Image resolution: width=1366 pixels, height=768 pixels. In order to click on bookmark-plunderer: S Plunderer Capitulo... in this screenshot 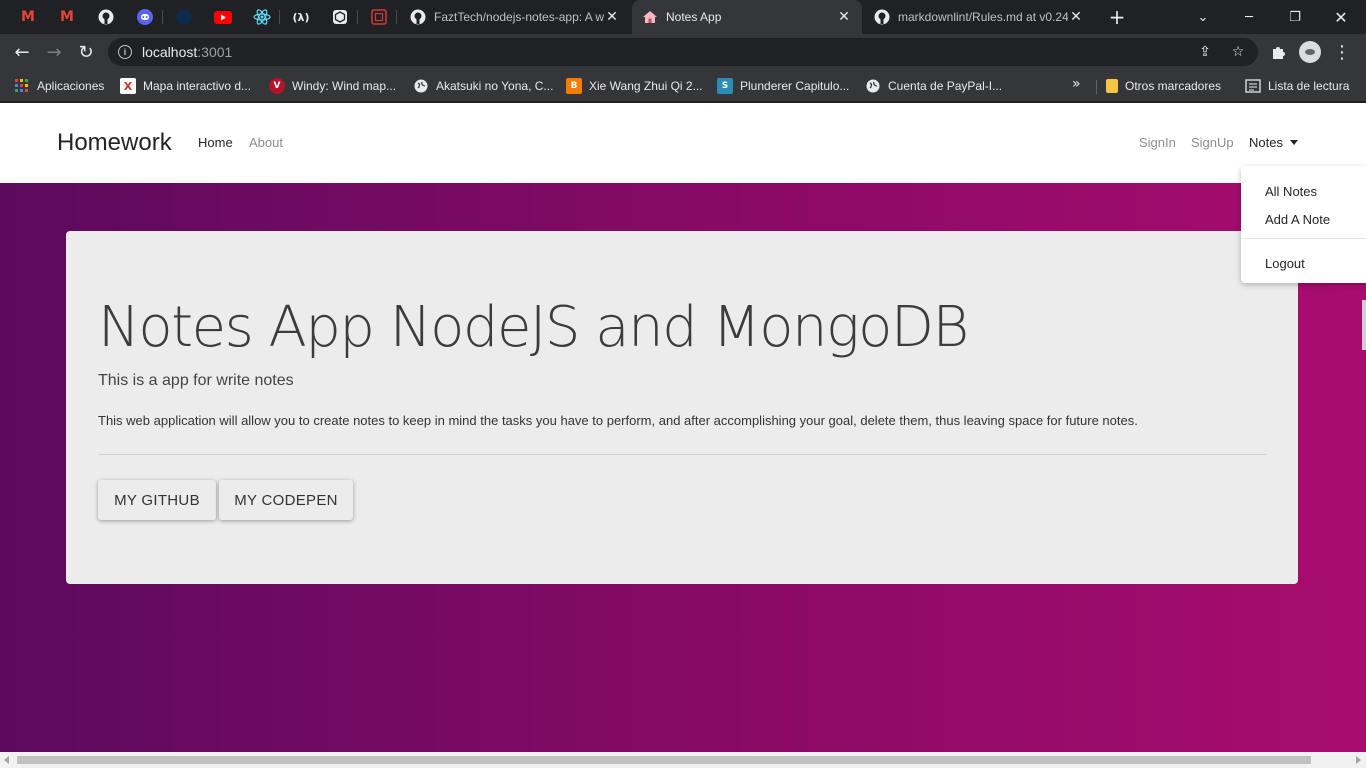, I will do `click(783, 86)`.